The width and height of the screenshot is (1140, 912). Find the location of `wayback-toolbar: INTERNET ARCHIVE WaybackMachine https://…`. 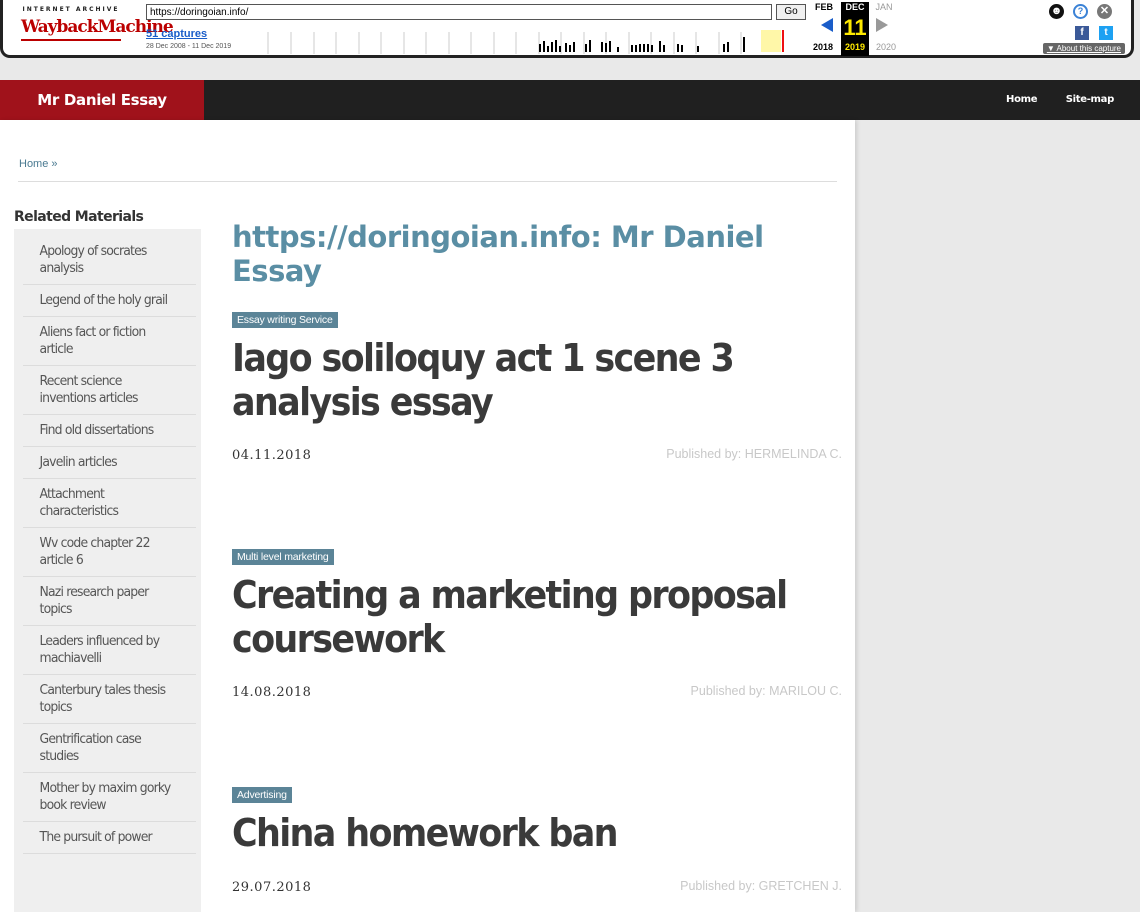

wayback-toolbar: INTERNET ARCHIVE WaybackMachine https://… is located at coordinates (567, 29).